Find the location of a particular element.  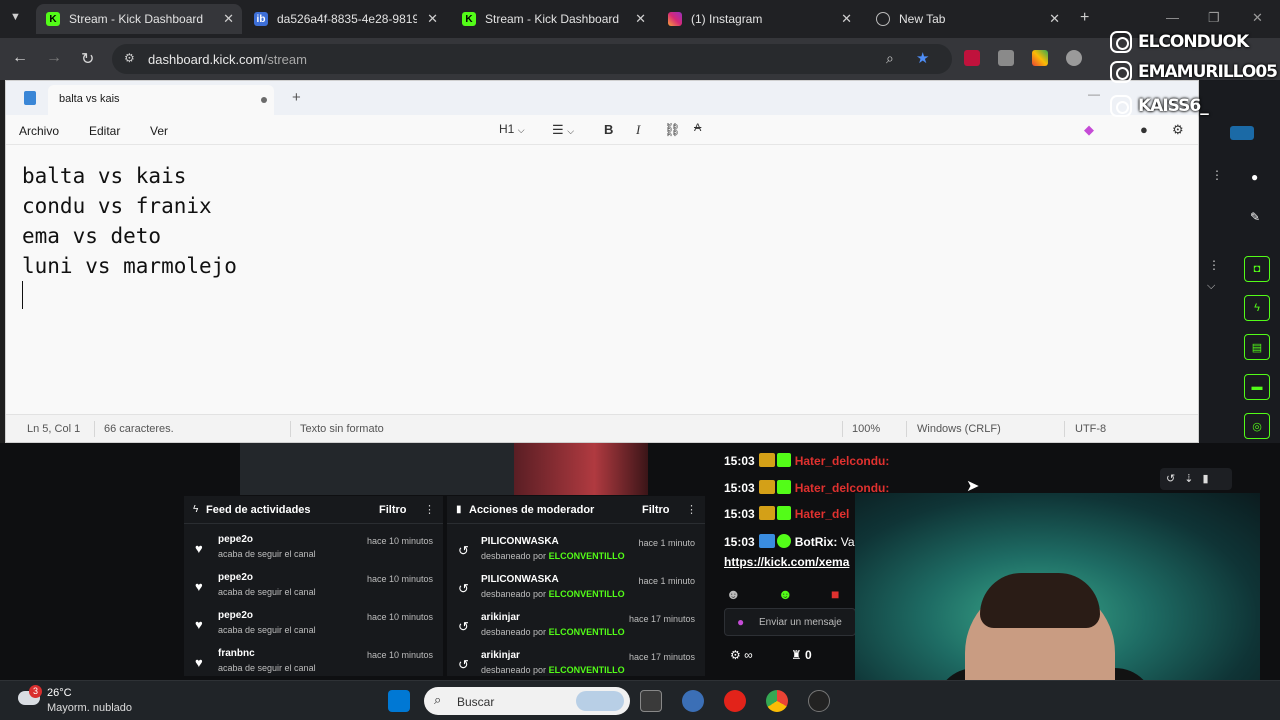

chat-input: ● Enviar un mensaje is located at coordinates (790, 622).